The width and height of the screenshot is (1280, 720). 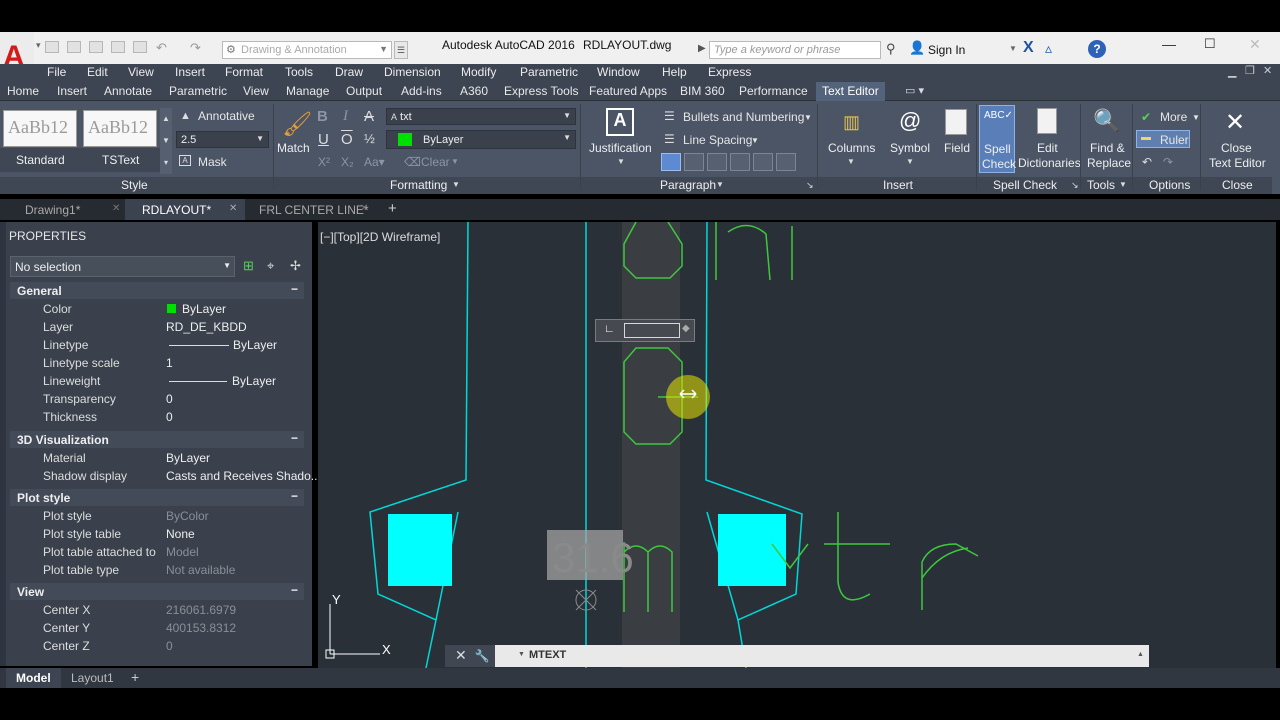 I want to click on stack-icon: ½, so click(x=369, y=138).